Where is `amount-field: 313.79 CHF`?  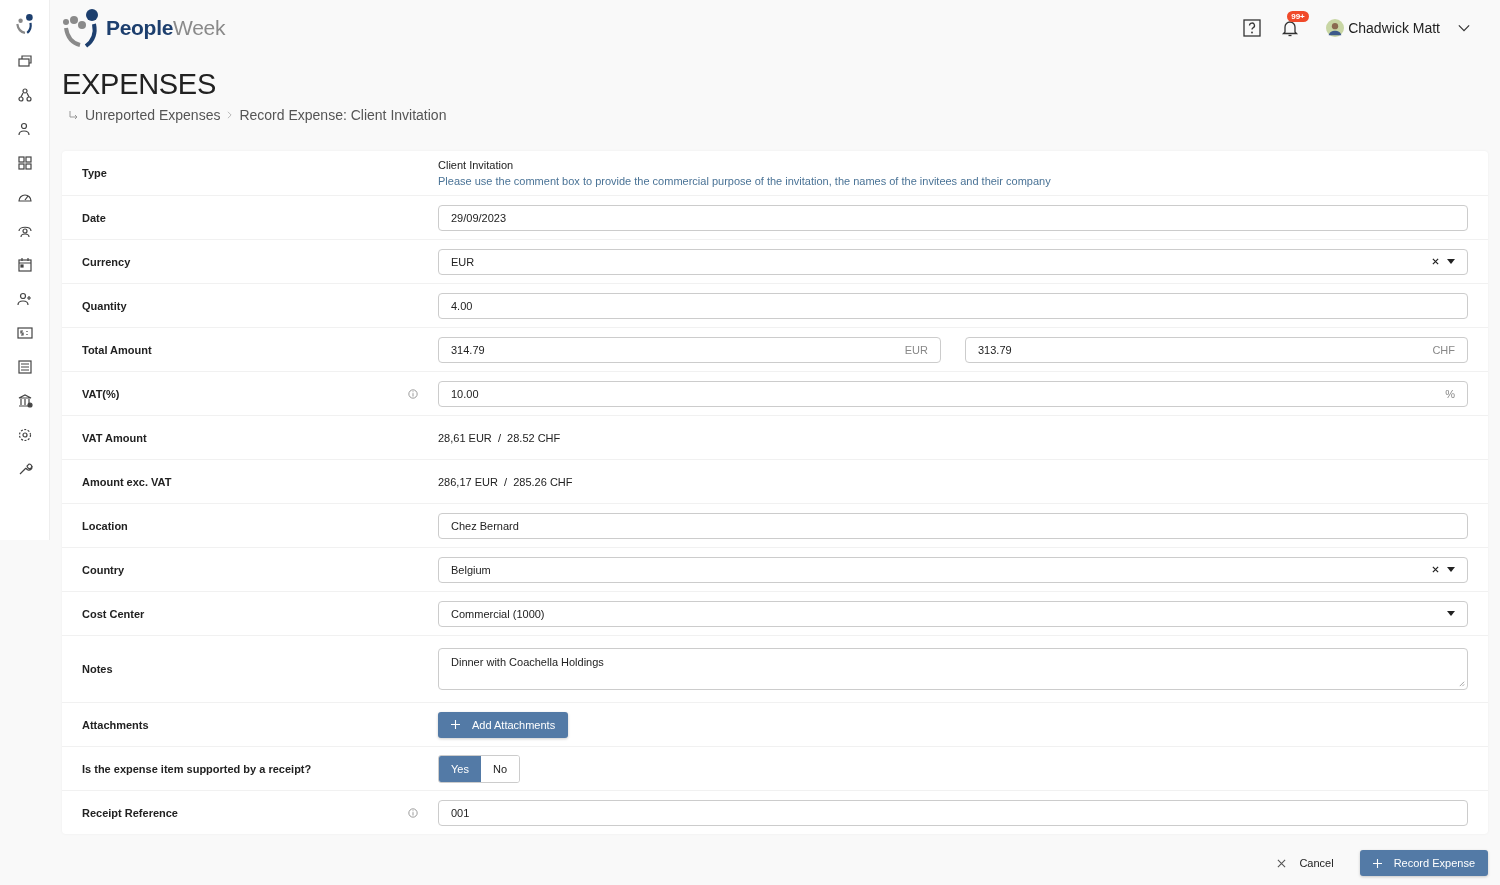
amount-field: 313.79 CHF is located at coordinates (1216, 349).